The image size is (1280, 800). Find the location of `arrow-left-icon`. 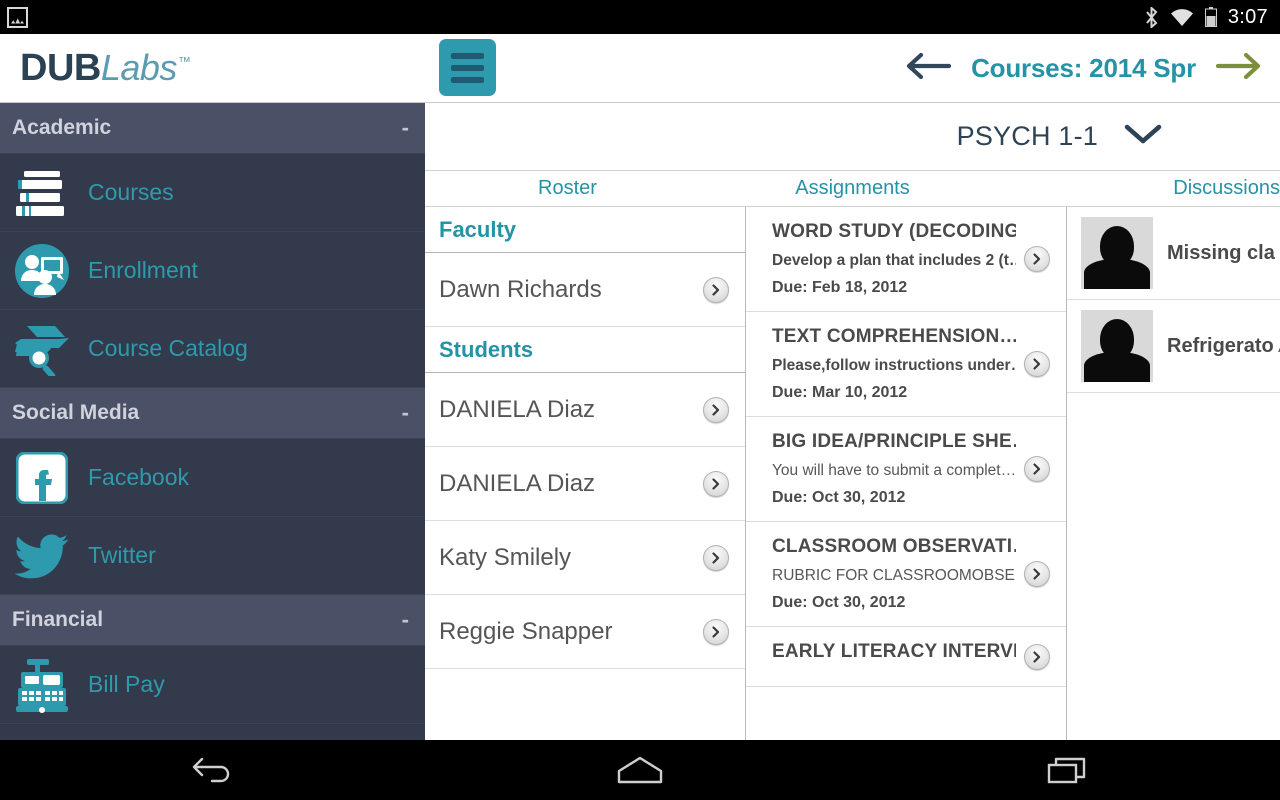

arrow-left-icon is located at coordinates (929, 68).